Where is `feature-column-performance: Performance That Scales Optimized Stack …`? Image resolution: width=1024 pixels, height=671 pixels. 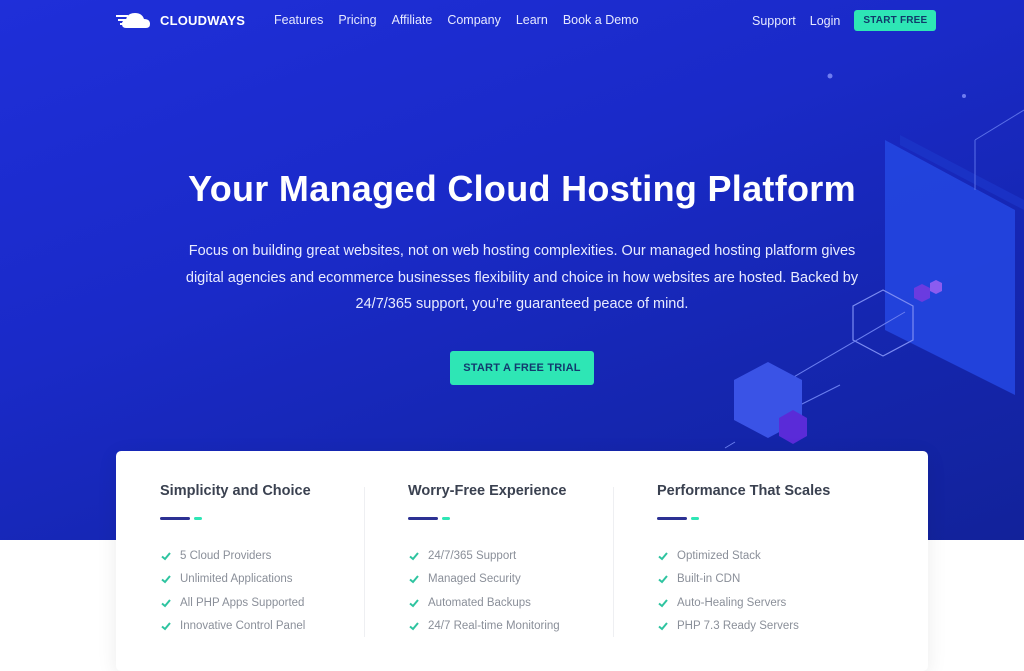
feature-column-performance: Performance That Scales Optimized Stack … is located at coordinates (782, 551).